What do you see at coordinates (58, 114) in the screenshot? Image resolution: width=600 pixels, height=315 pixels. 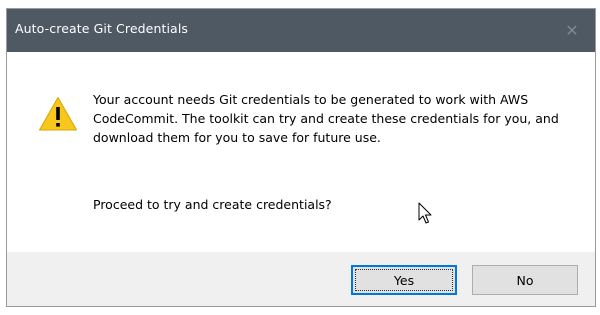 I see `warning-icon` at bounding box center [58, 114].